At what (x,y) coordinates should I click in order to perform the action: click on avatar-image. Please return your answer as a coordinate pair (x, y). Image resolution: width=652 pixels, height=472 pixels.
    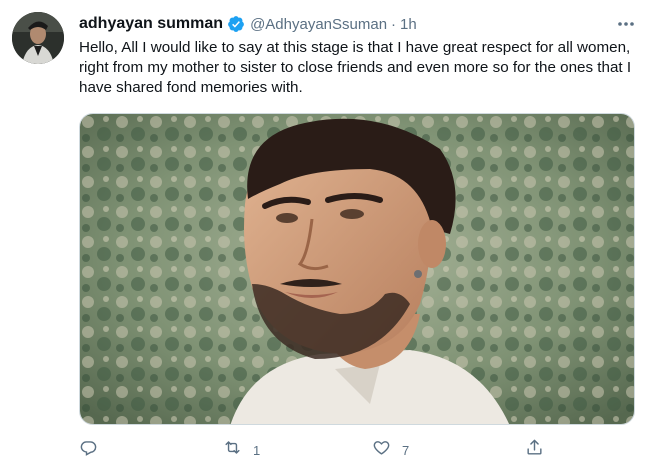
    Looking at the image, I should click on (38, 38).